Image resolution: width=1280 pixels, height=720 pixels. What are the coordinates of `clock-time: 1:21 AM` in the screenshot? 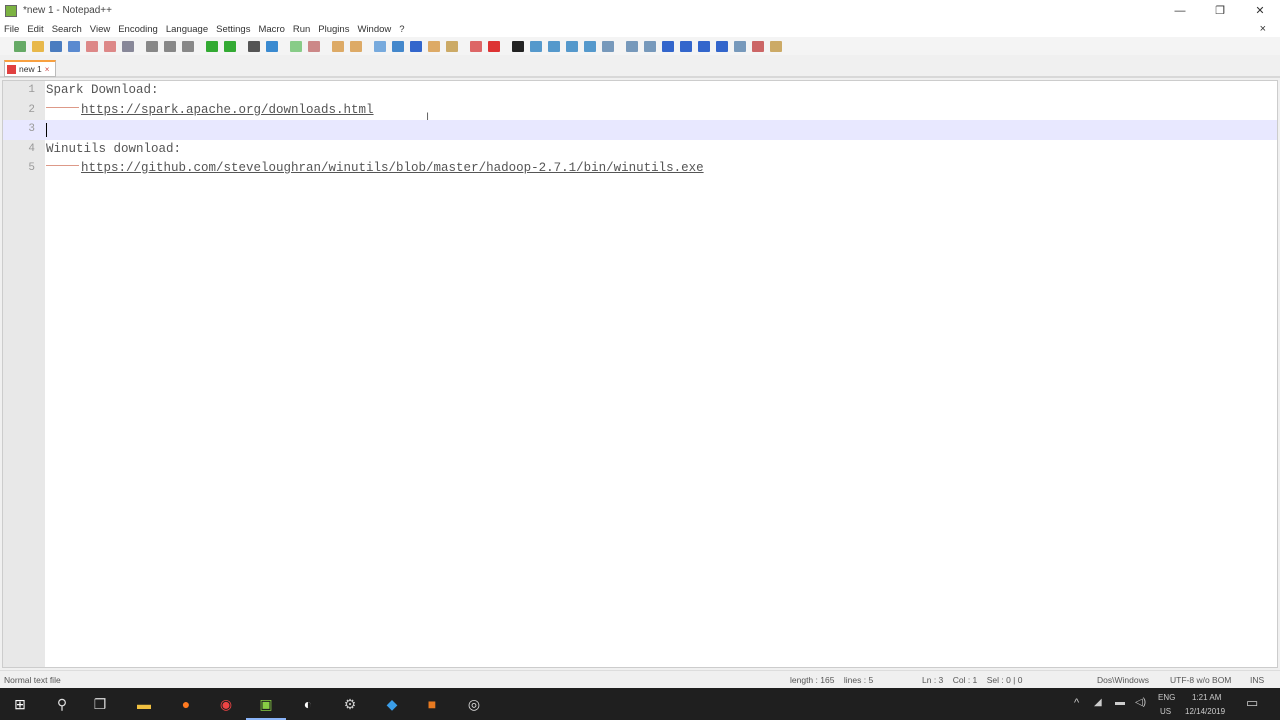 It's located at (1206, 697).